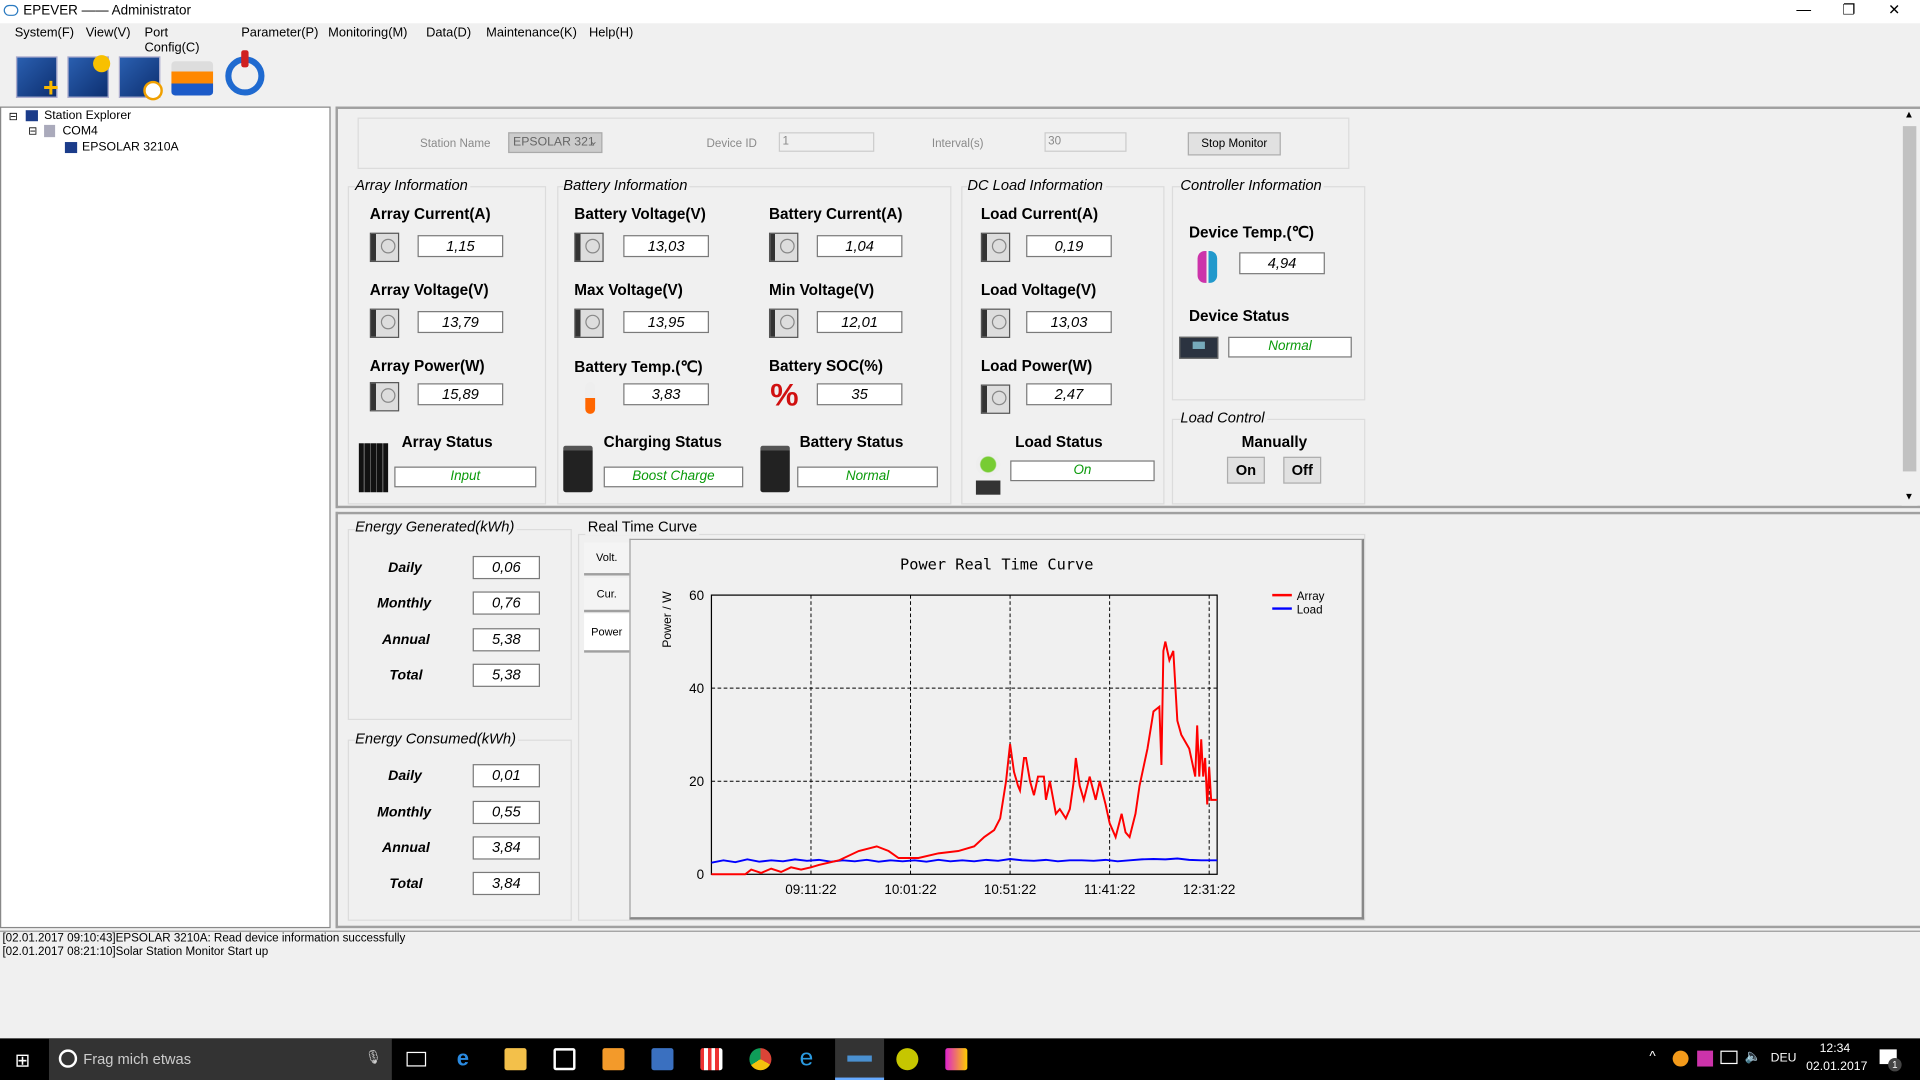 The image size is (1920, 1080). I want to click on cortana-icon, so click(68, 1058).